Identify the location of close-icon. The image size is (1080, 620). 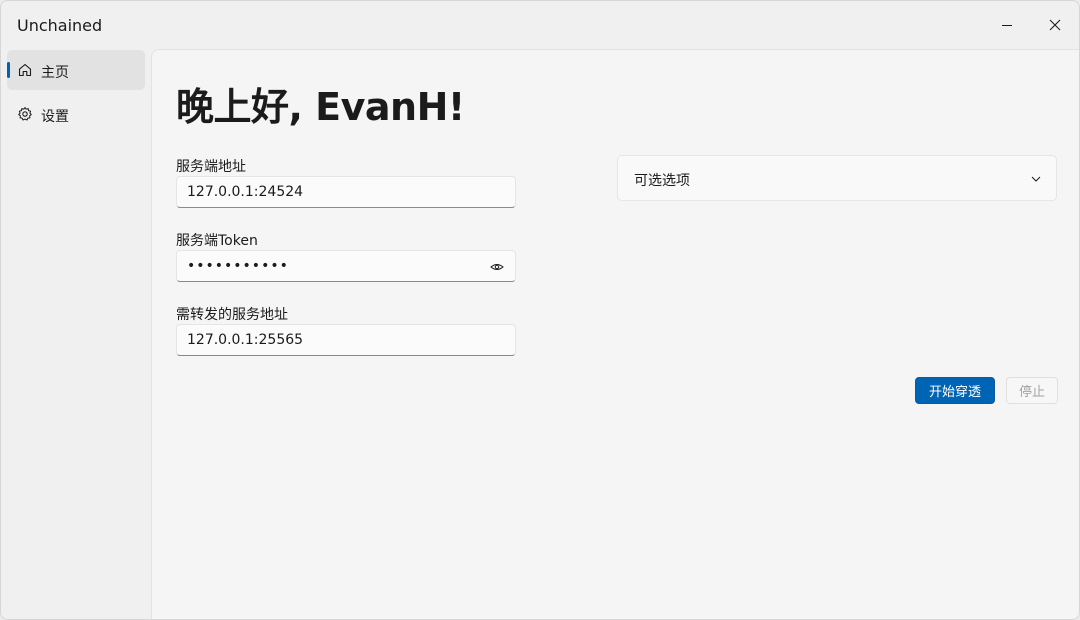
(1055, 25).